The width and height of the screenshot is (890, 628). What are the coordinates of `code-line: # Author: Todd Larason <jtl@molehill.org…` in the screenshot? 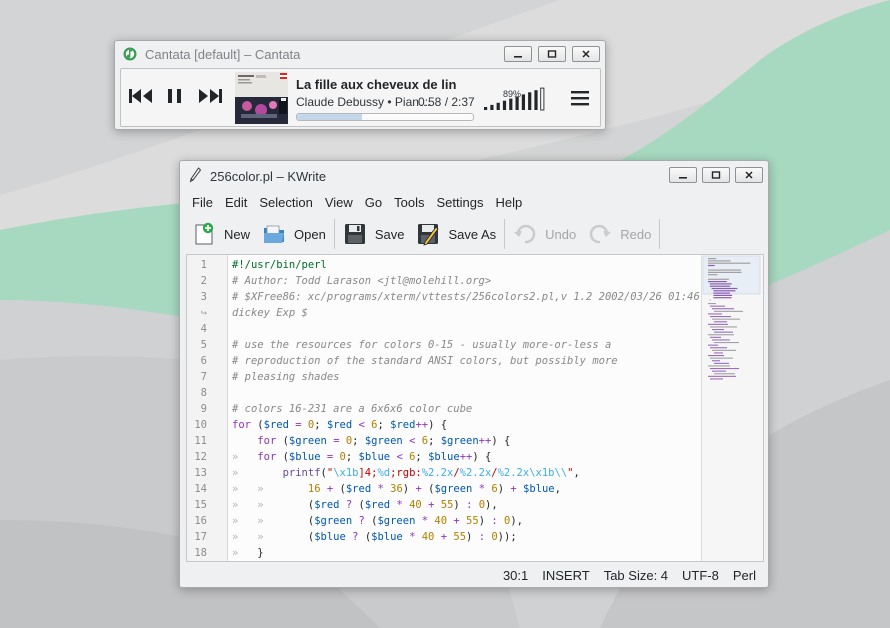 It's located at (361, 281).